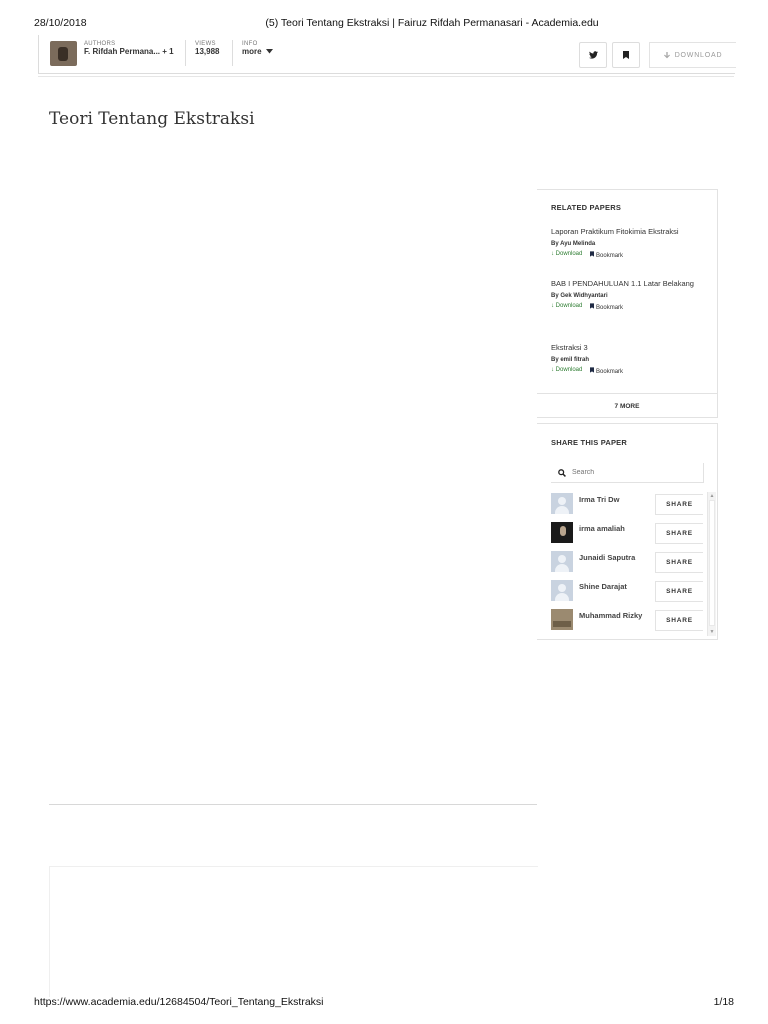 This screenshot has width=768, height=1024. Describe the element at coordinates (632, 472) in the screenshot. I see `share-search-input` at that location.